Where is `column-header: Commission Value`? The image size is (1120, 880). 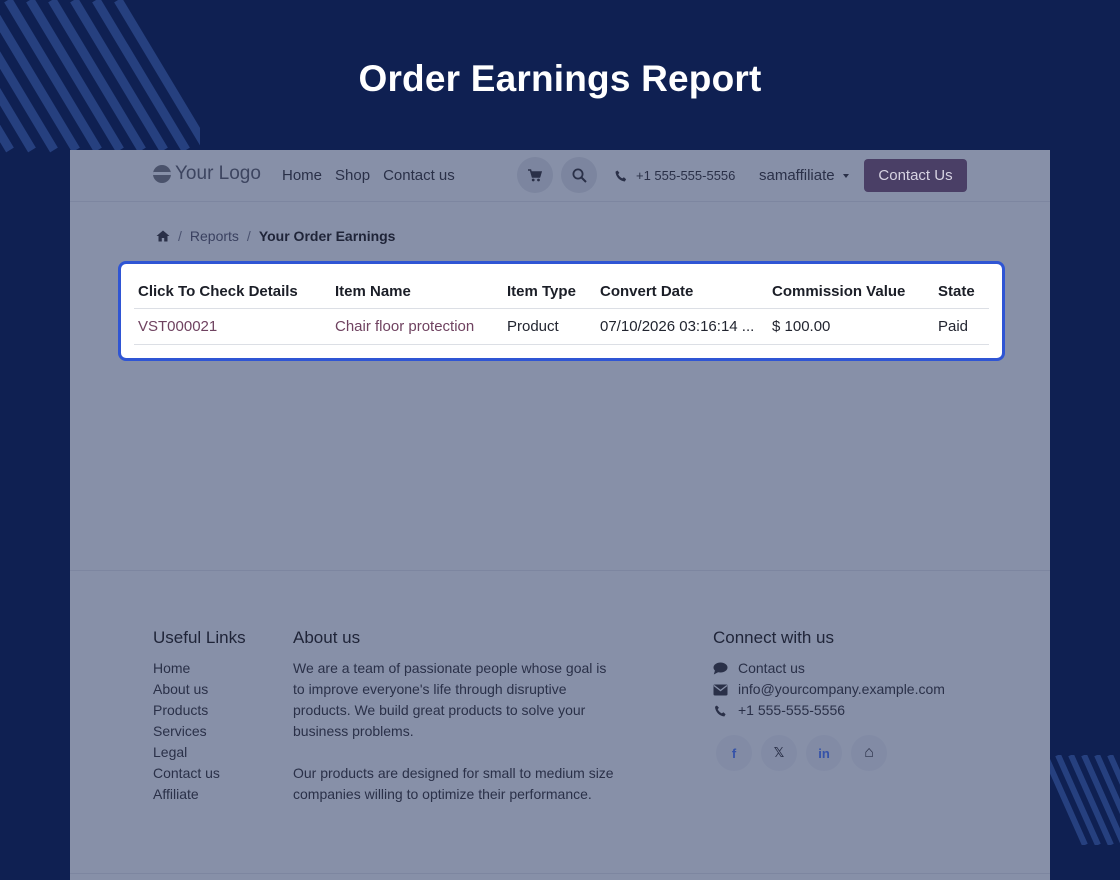 column-header: Commission Value is located at coordinates (851, 292).